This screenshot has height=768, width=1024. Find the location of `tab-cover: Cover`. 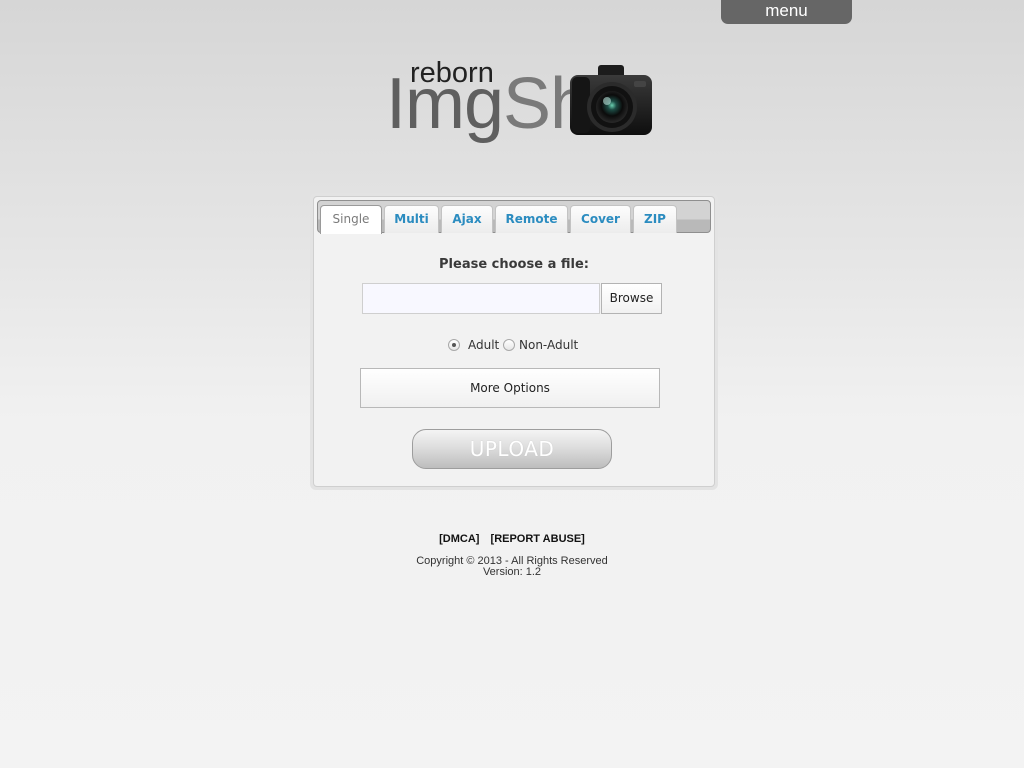

tab-cover: Cover is located at coordinates (600, 219).